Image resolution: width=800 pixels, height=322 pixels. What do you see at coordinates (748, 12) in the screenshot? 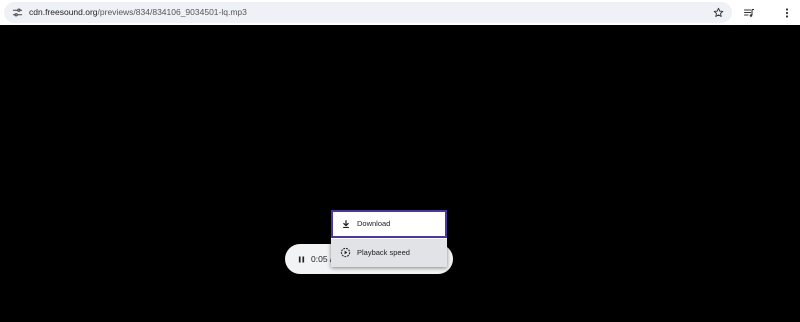
I see `queue-music-icon` at bounding box center [748, 12].